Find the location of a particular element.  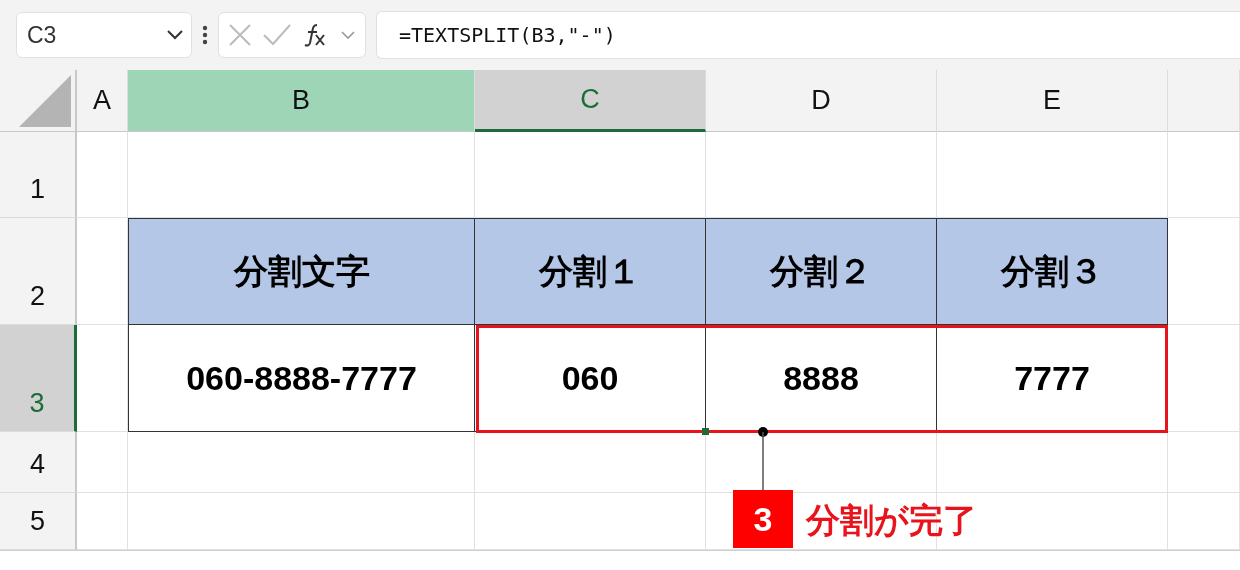

row-header: 1 is located at coordinates (38, 175).